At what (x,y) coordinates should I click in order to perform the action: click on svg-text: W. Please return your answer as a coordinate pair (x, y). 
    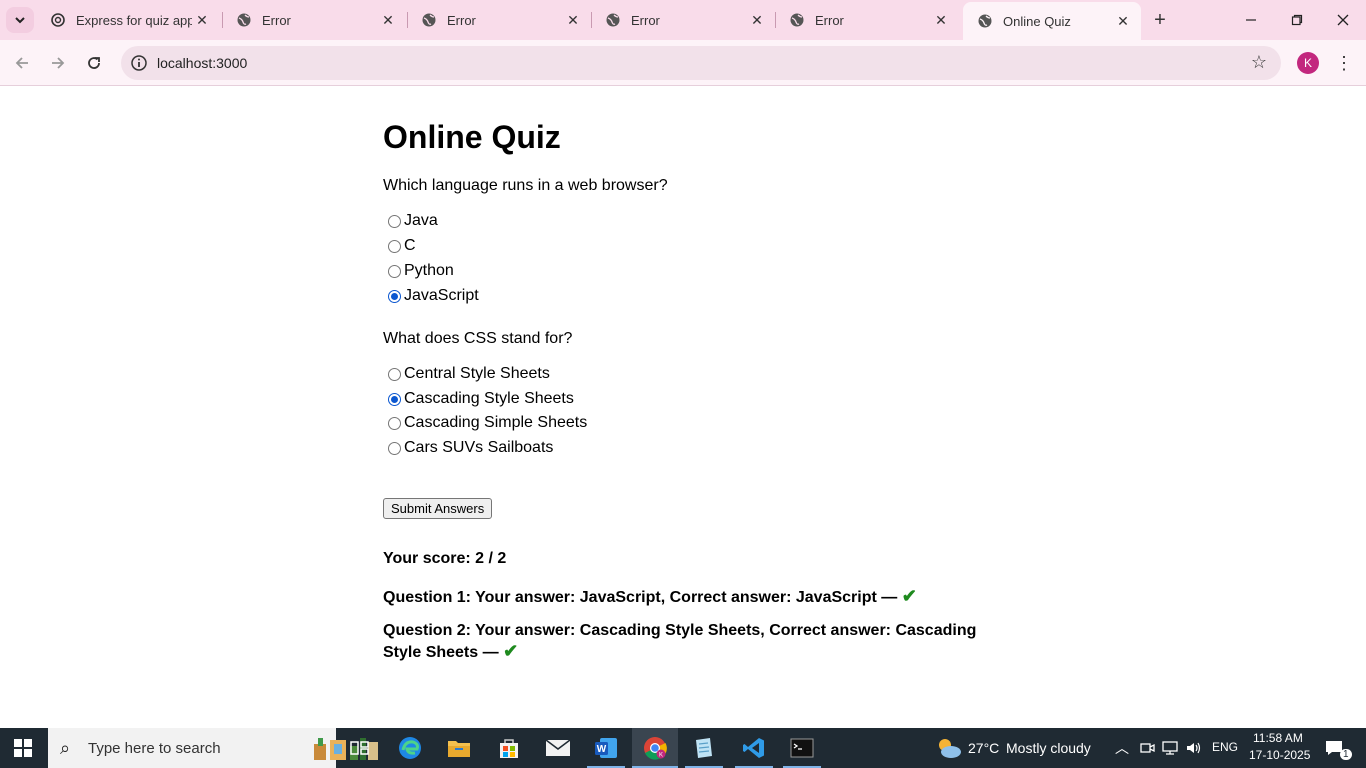
    Looking at the image, I should click on (602, 749).